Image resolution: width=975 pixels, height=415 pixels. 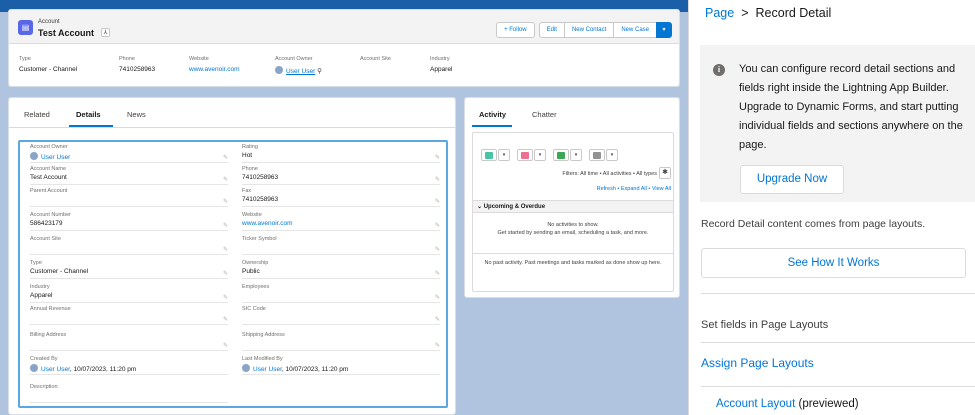 What do you see at coordinates (129, 293) in the screenshot?
I see `detail-field: Industry Apparel ✎` at bounding box center [129, 293].